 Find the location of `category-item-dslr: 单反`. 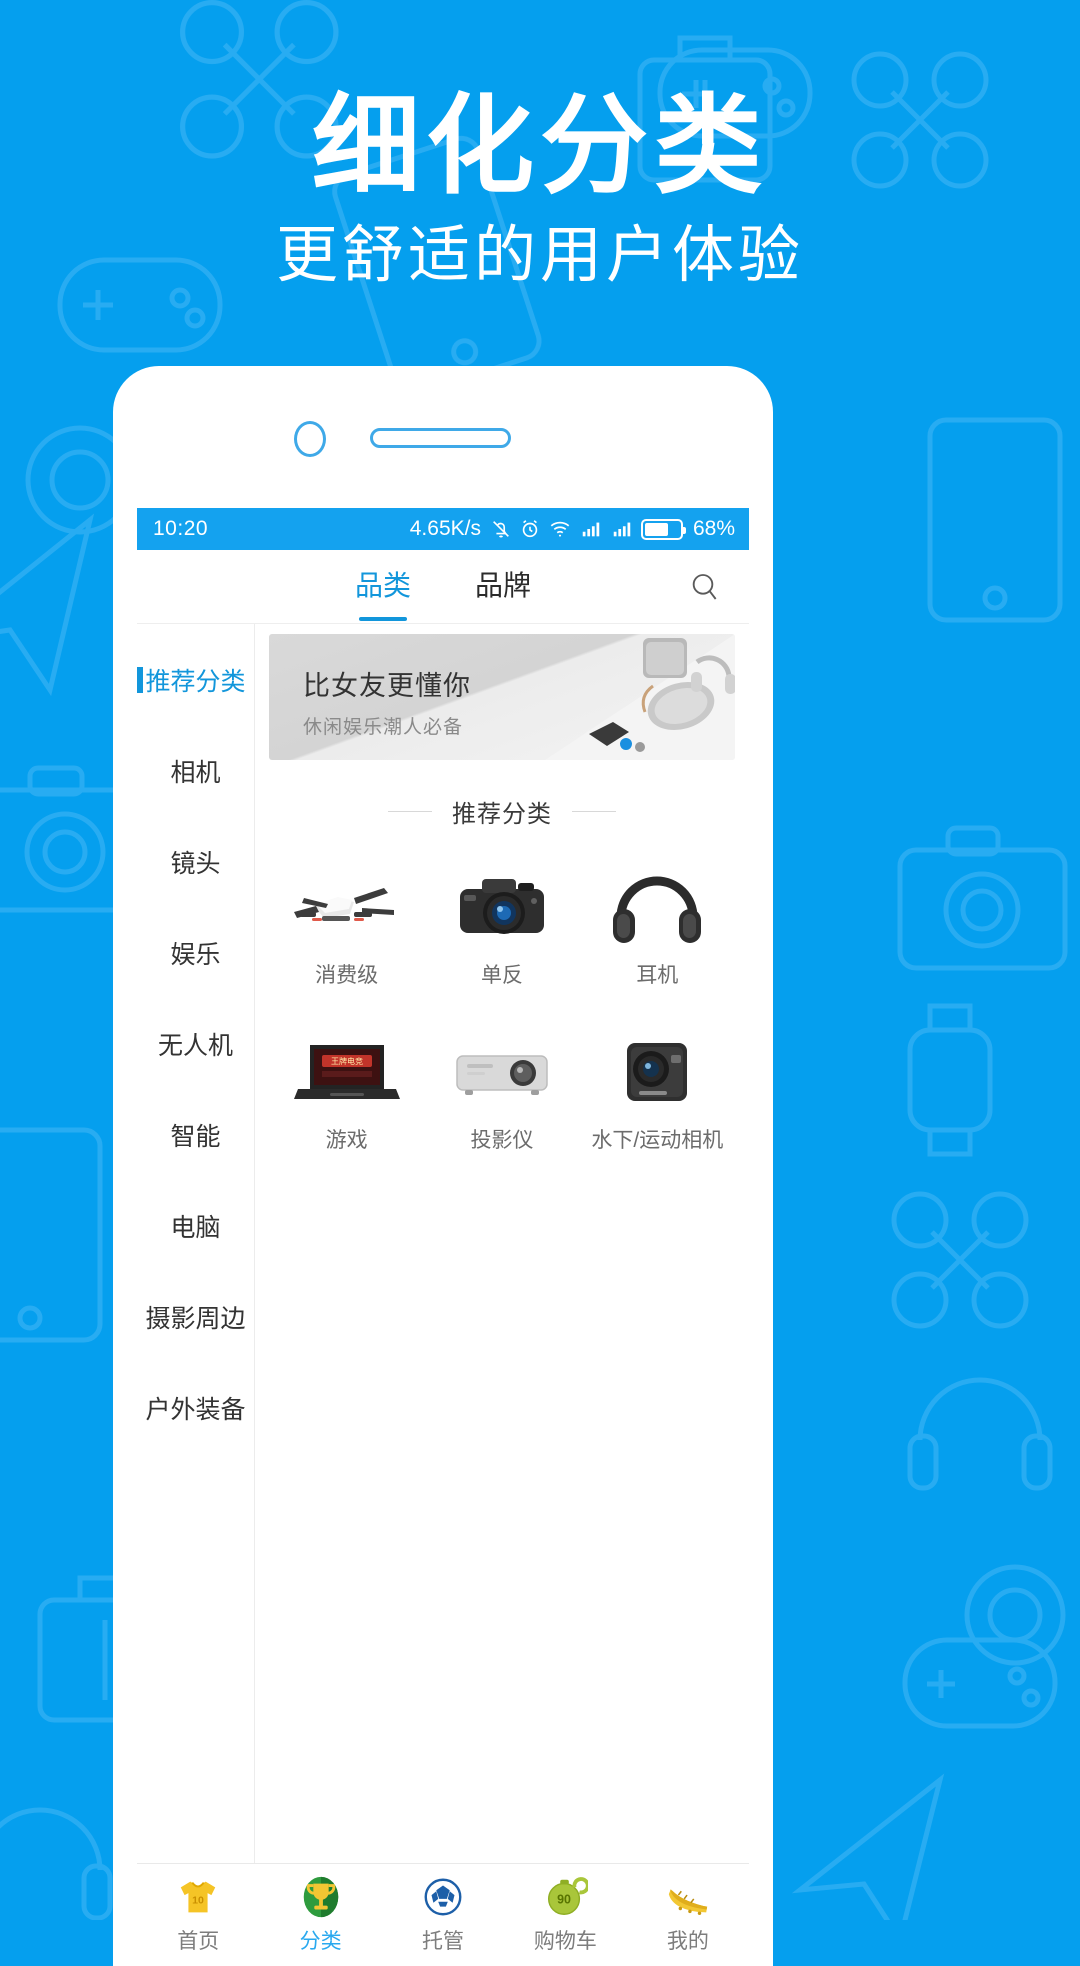

category-item-dslr: 单反 is located at coordinates (501, 924).